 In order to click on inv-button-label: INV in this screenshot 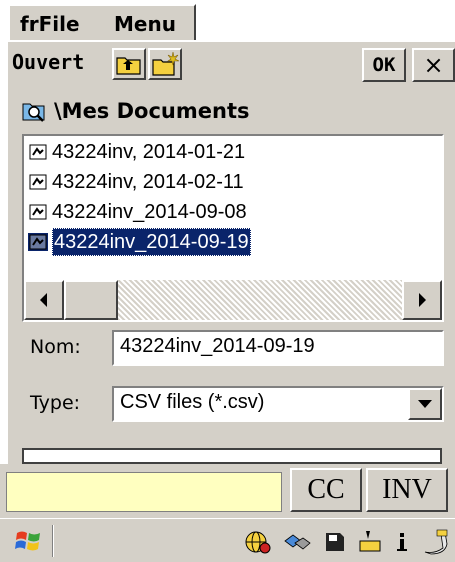, I will do `click(407, 489)`.